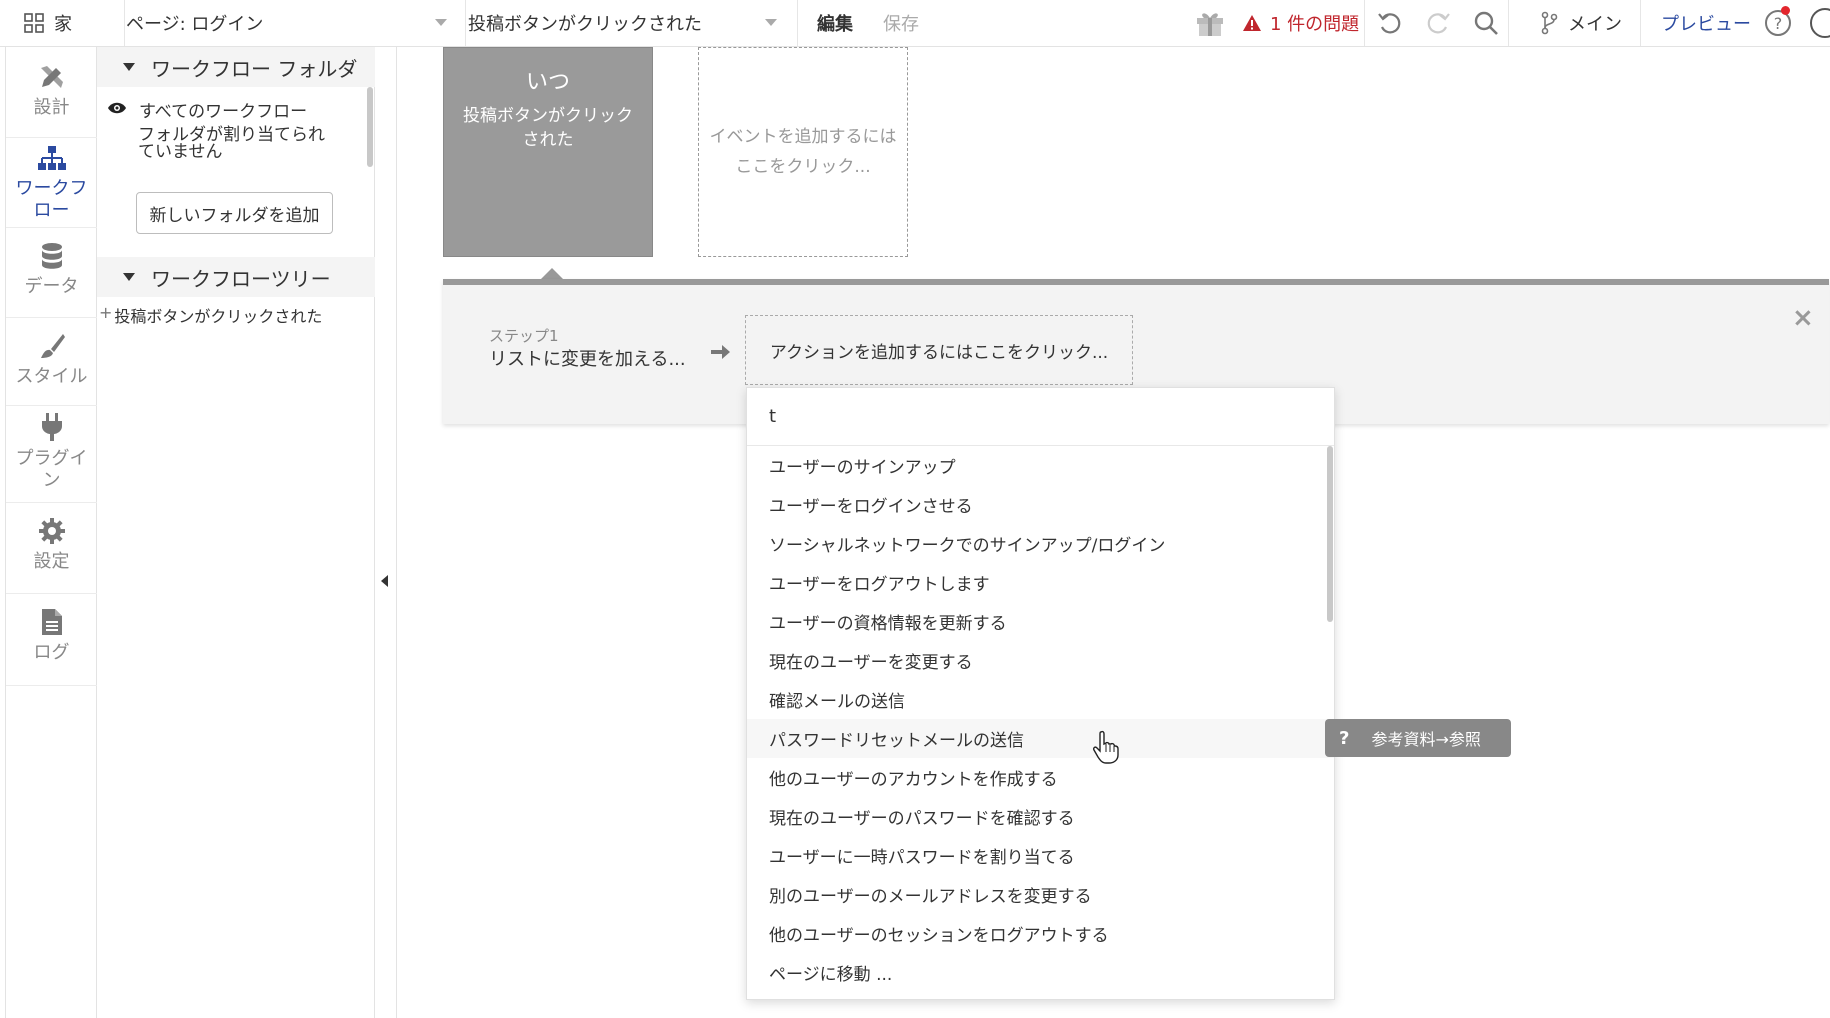 Image resolution: width=1830 pixels, height=1018 pixels. I want to click on database-icon, so click(51, 256).